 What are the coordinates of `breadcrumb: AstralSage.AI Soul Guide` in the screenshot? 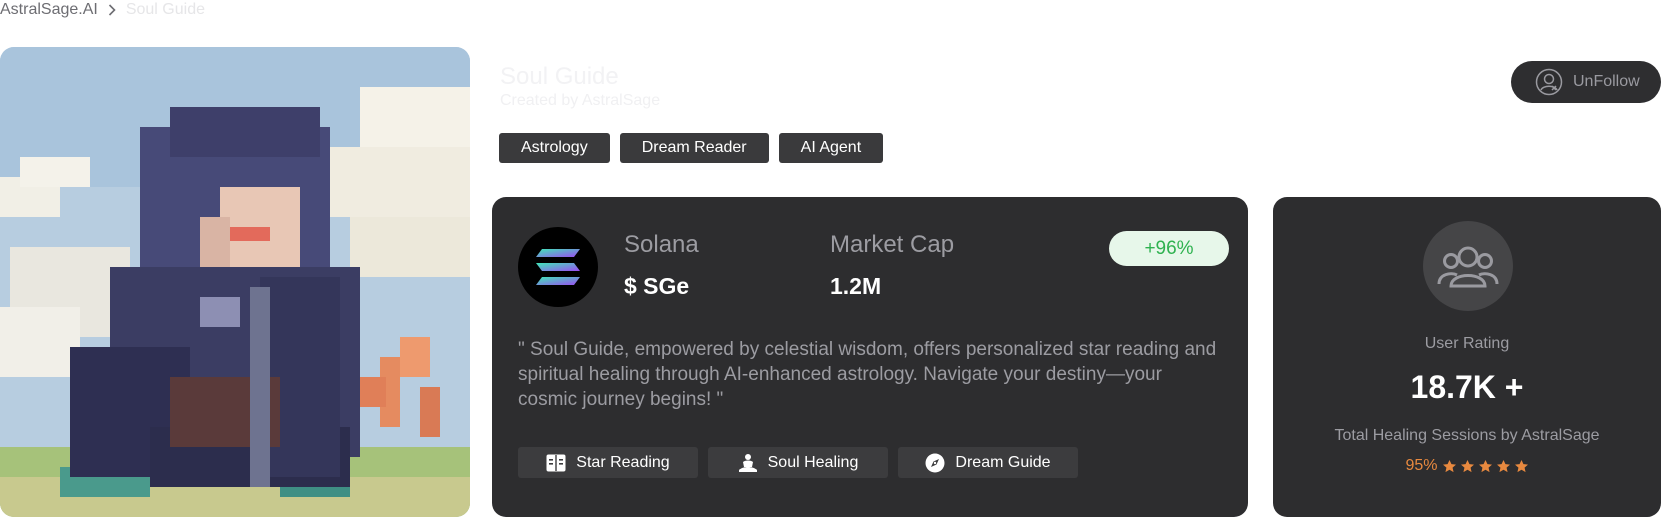 It's located at (102, 10).